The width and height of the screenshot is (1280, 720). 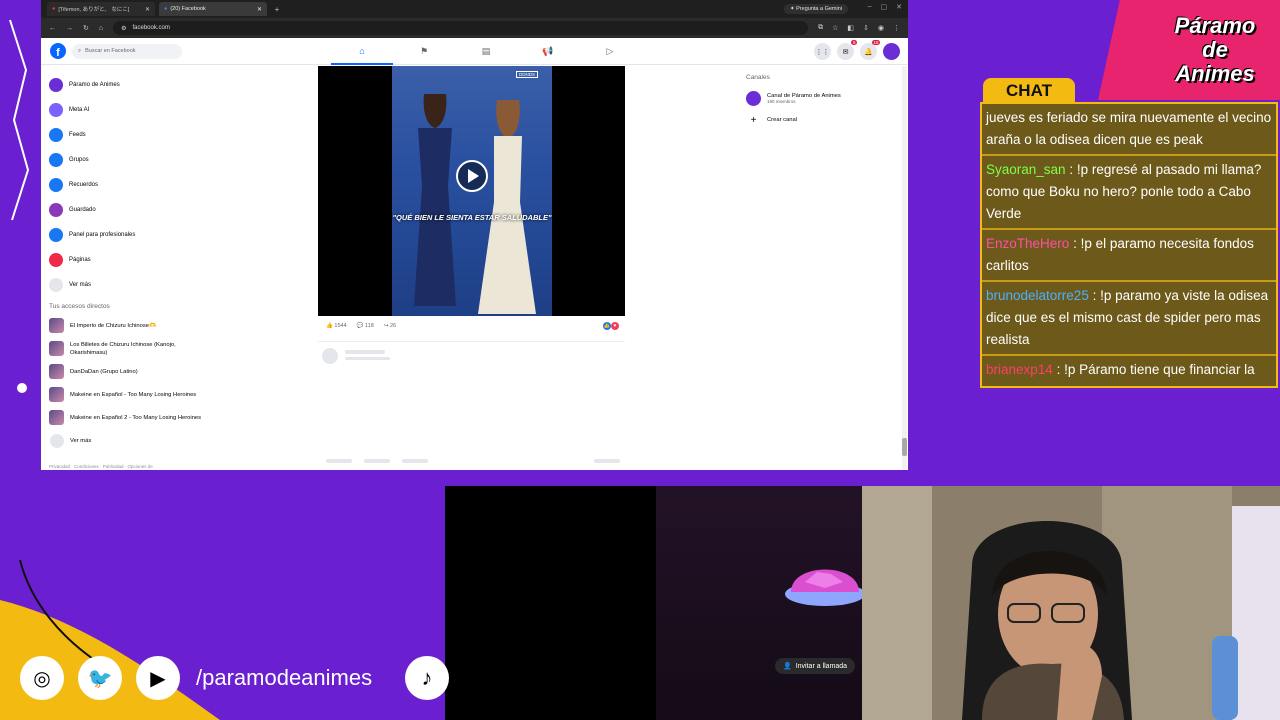 What do you see at coordinates (171, 440) in the screenshot?
I see `shortcut-item: Ver más` at bounding box center [171, 440].